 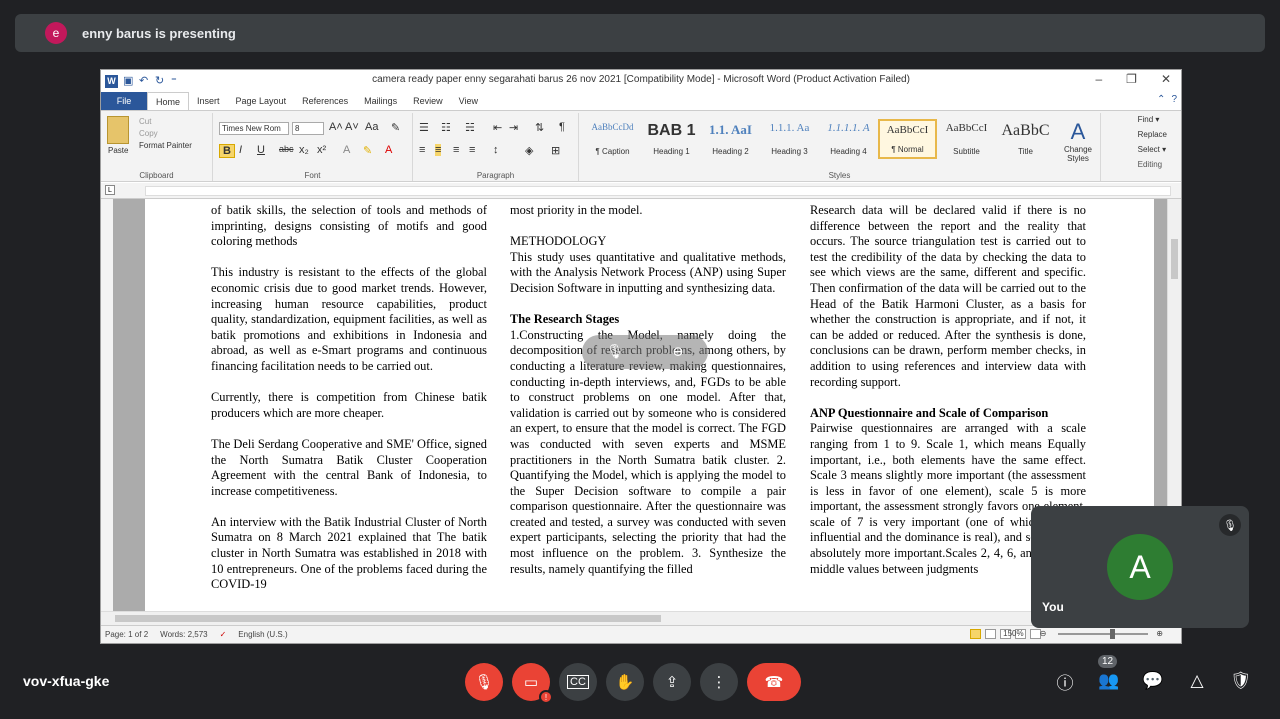 What do you see at coordinates (325, 101) in the screenshot?
I see `tab-references: References` at bounding box center [325, 101].